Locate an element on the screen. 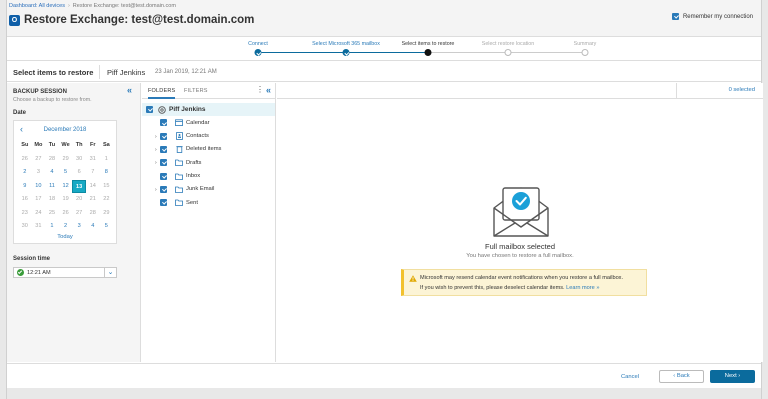  remember-connection: Remember my connection is located at coordinates (712, 16).